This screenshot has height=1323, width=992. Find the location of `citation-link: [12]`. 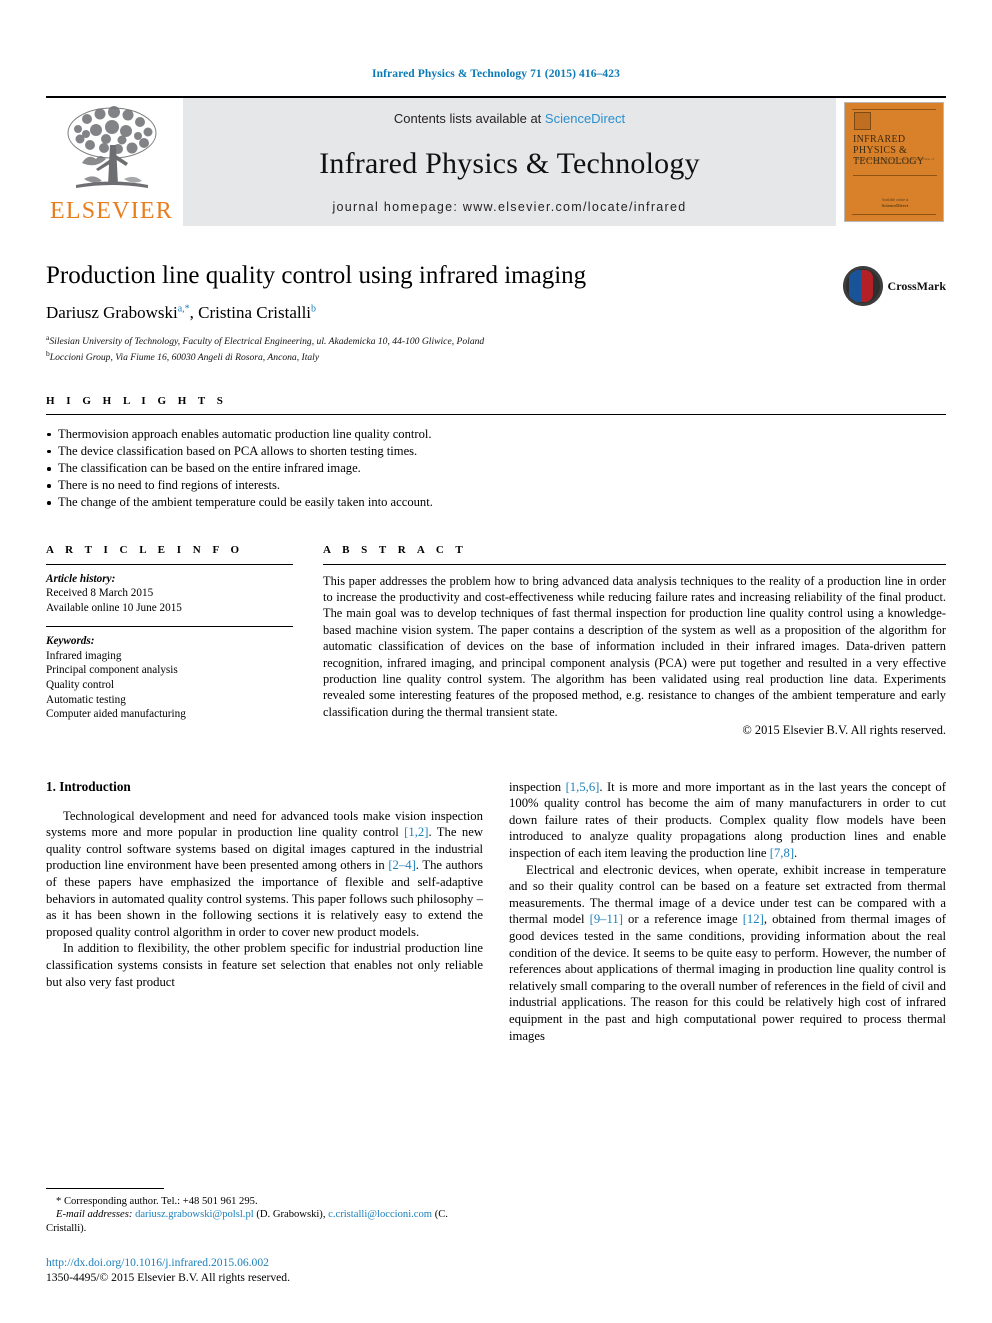

citation-link: [12] is located at coordinates (753, 919).